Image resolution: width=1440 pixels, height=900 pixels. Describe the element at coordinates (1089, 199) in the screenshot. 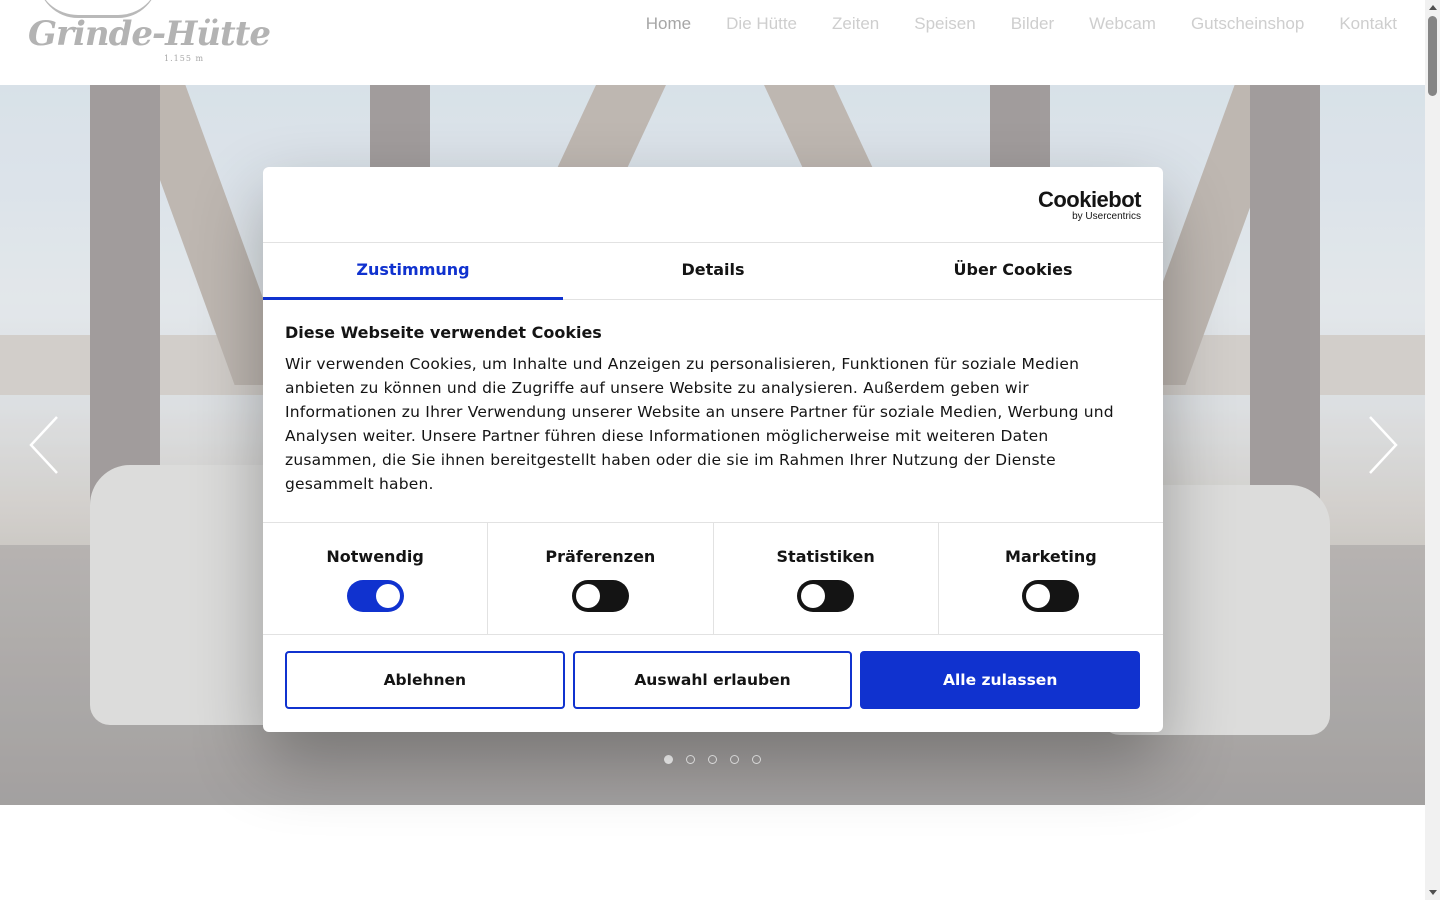

I see `cookiebot-brand: Cookiebot` at that location.